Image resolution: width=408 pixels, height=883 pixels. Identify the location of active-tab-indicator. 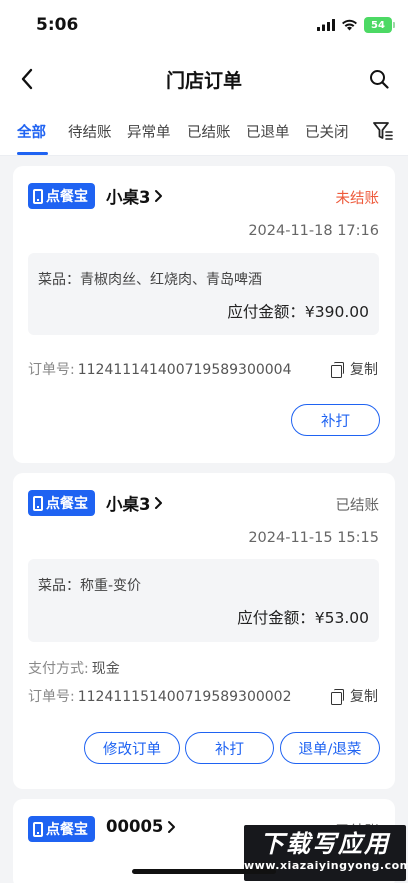
(32, 153).